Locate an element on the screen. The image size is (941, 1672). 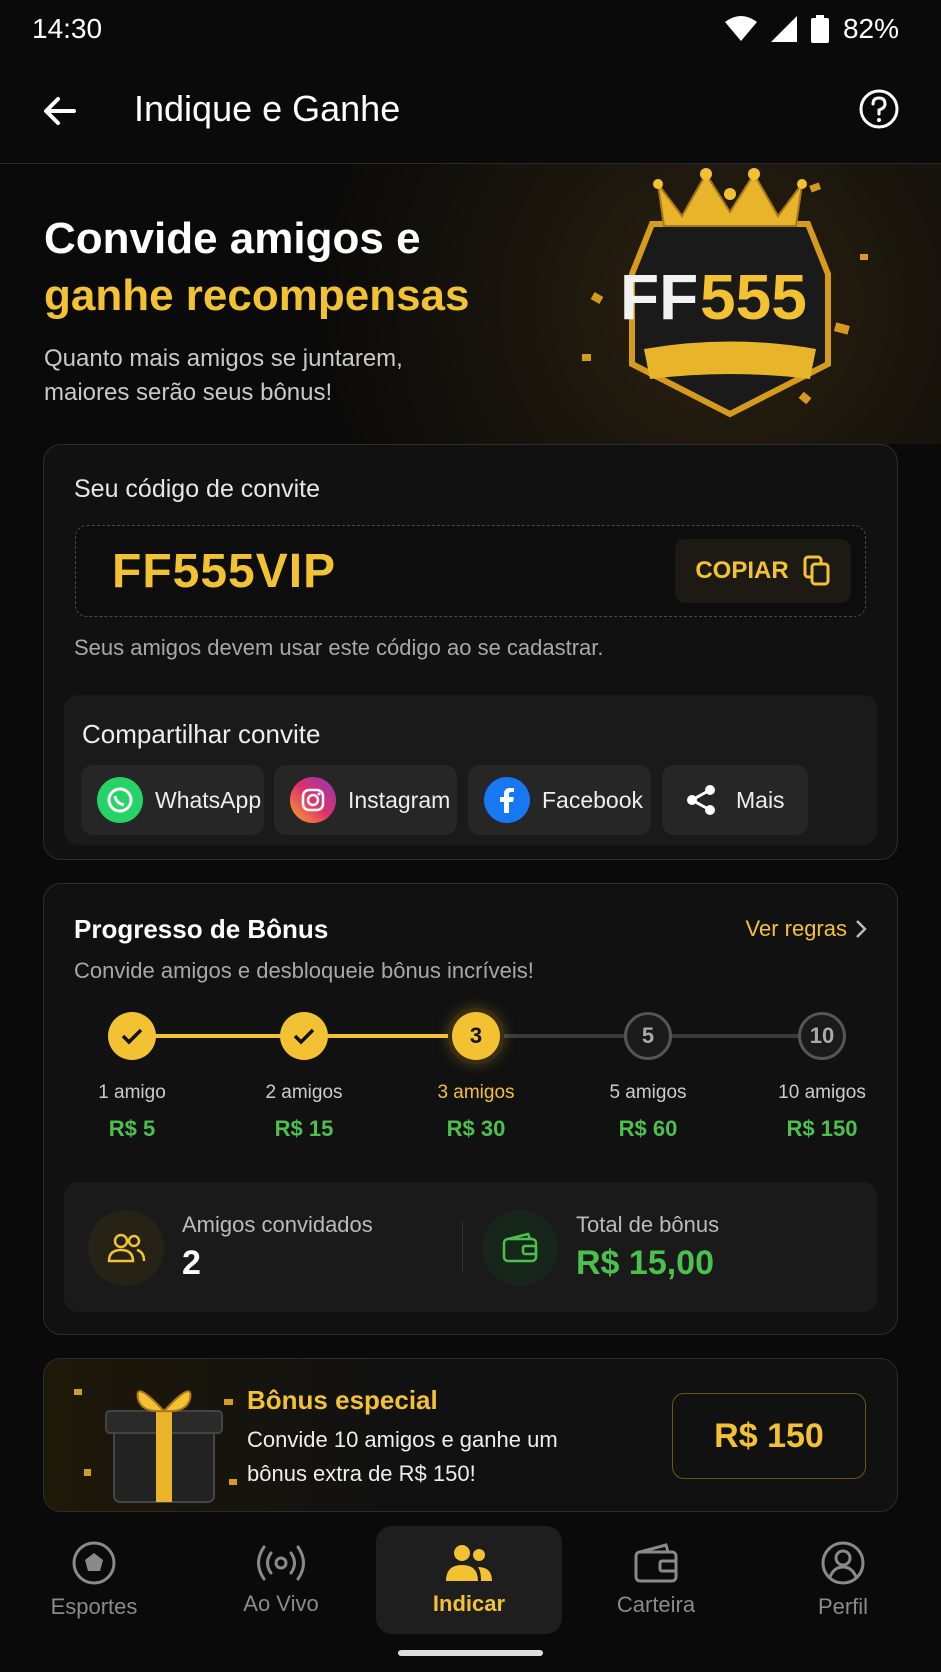
invite-code-box: FF555VIP COPIAR is located at coordinates (470, 571).